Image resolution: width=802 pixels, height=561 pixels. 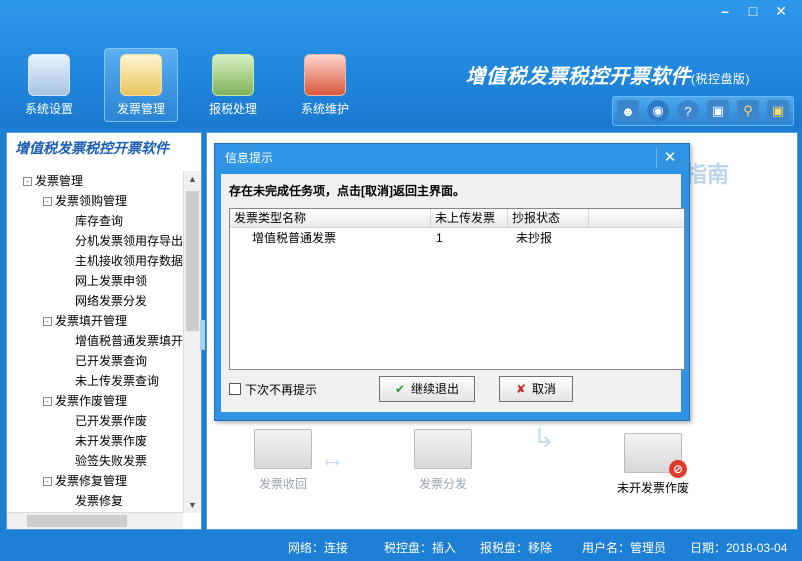 I want to click on void-icon: ⊘, so click(x=655, y=455).